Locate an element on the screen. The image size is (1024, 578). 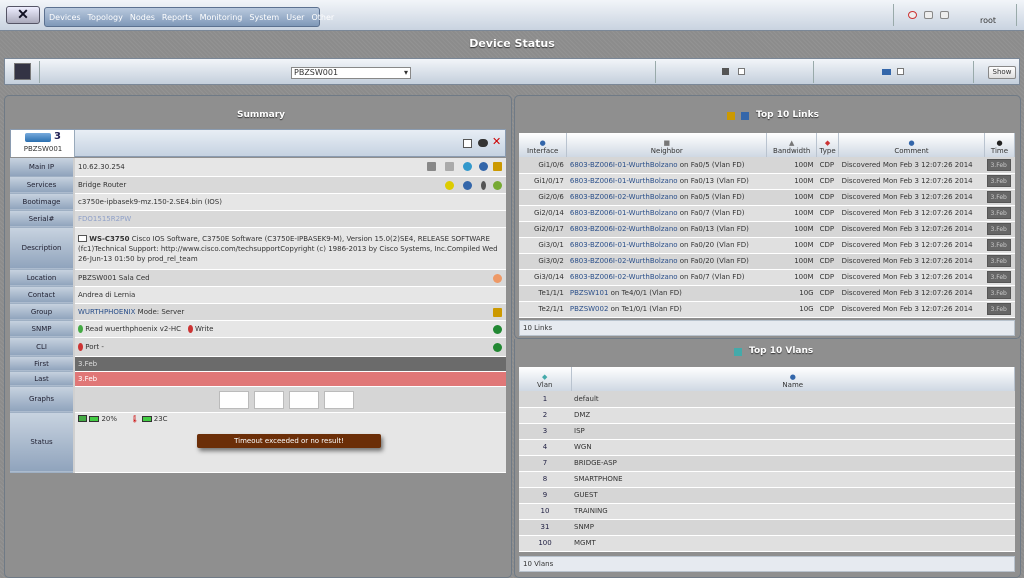
tag-icon is located at coordinates (449, 185).